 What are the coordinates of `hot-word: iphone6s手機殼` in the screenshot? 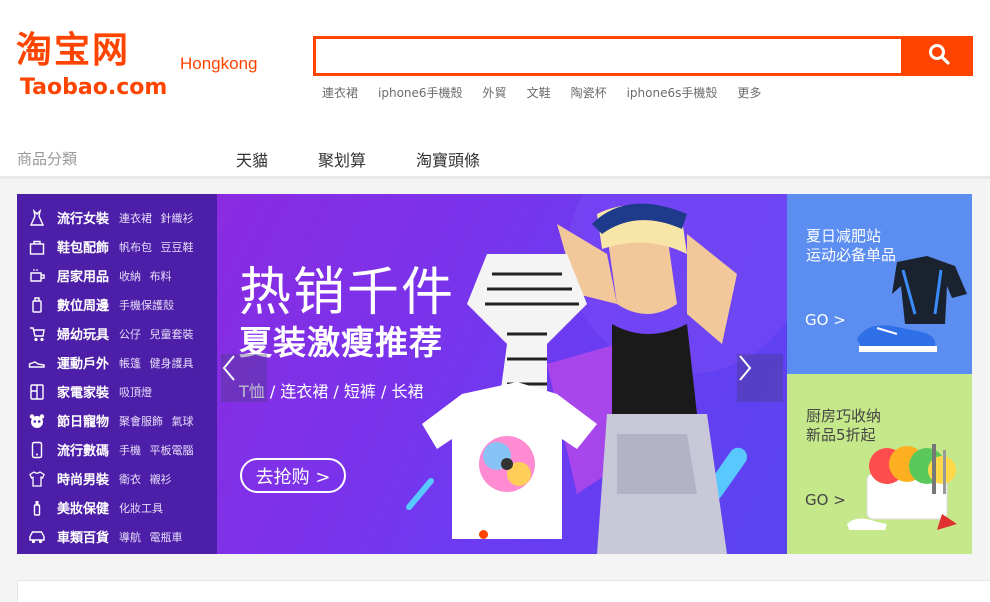 It's located at (672, 92).